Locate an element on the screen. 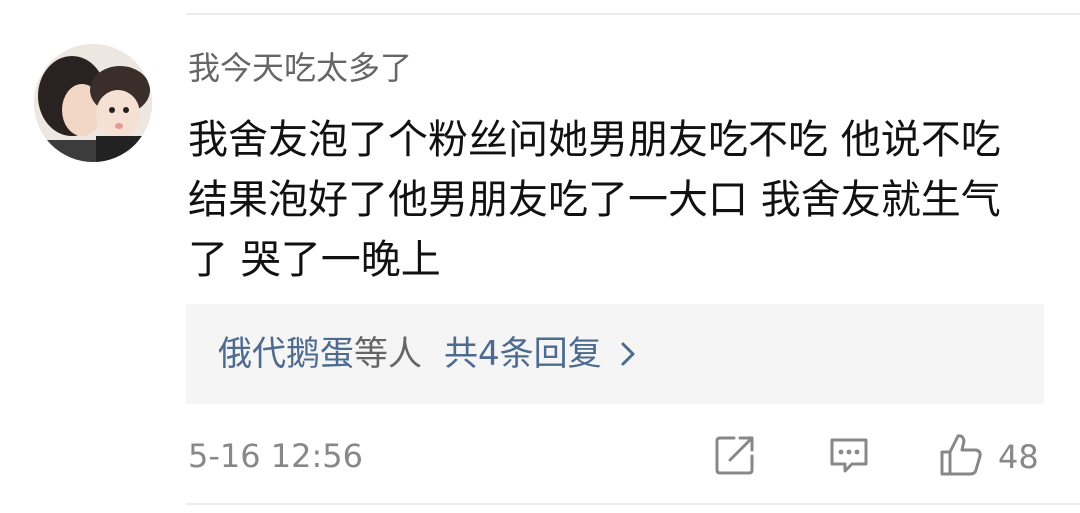 This screenshot has width=1080, height=513. like-count: 48 is located at coordinates (1018, 457).